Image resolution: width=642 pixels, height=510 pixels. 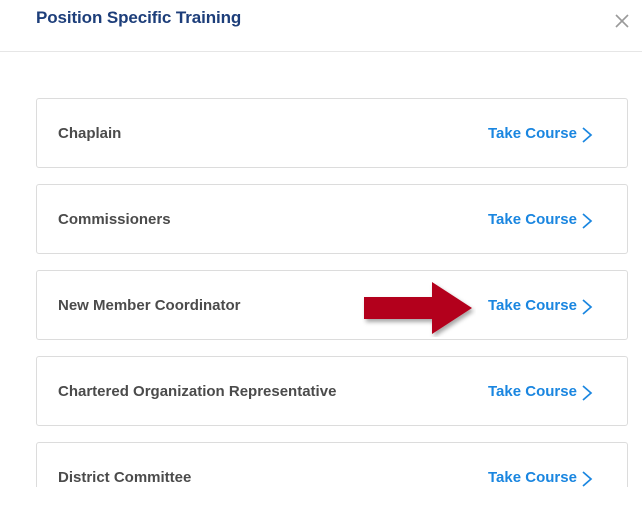 I want to click on course-card-chaplain: Chaplain Take Course, so click(x=332, y=133).